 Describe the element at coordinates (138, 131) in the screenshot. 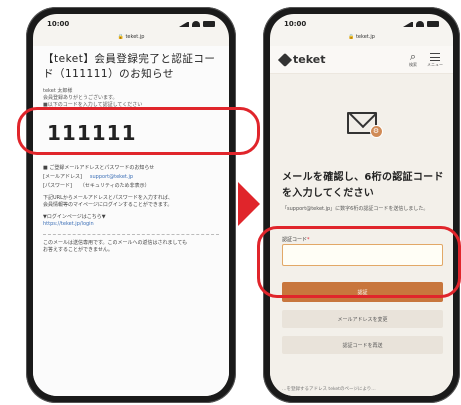

I see `code-highlight-outline` at that location.